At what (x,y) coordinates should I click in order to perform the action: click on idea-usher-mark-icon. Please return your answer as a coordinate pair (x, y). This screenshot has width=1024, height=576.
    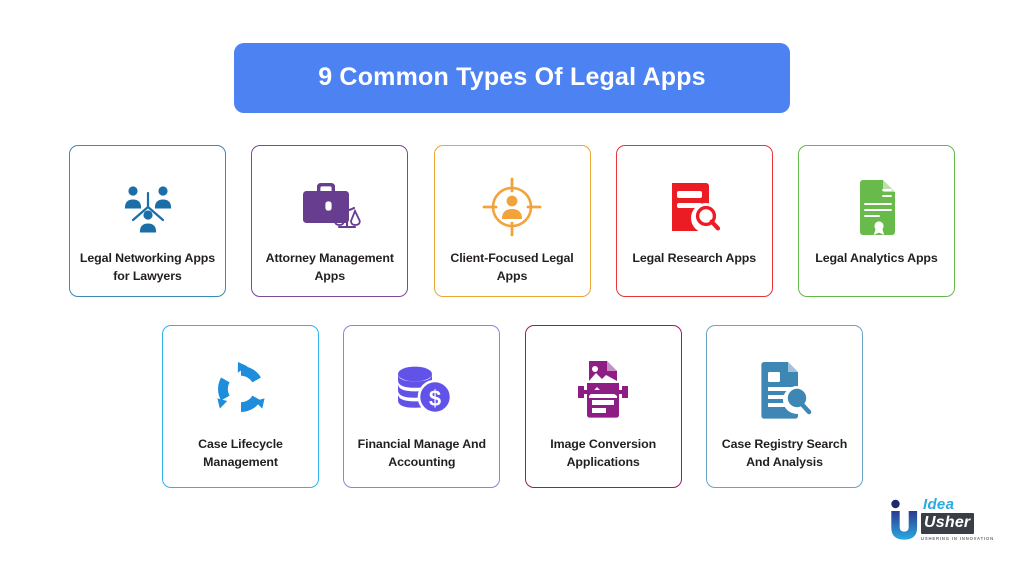
    Looking at the image, I should click on (903, 522).